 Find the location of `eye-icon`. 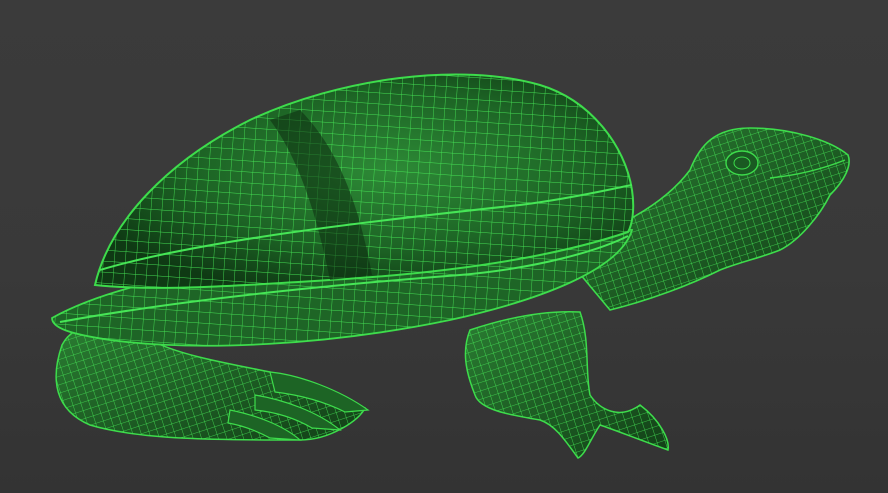

eye-icon is located at coordinates (742, 163).